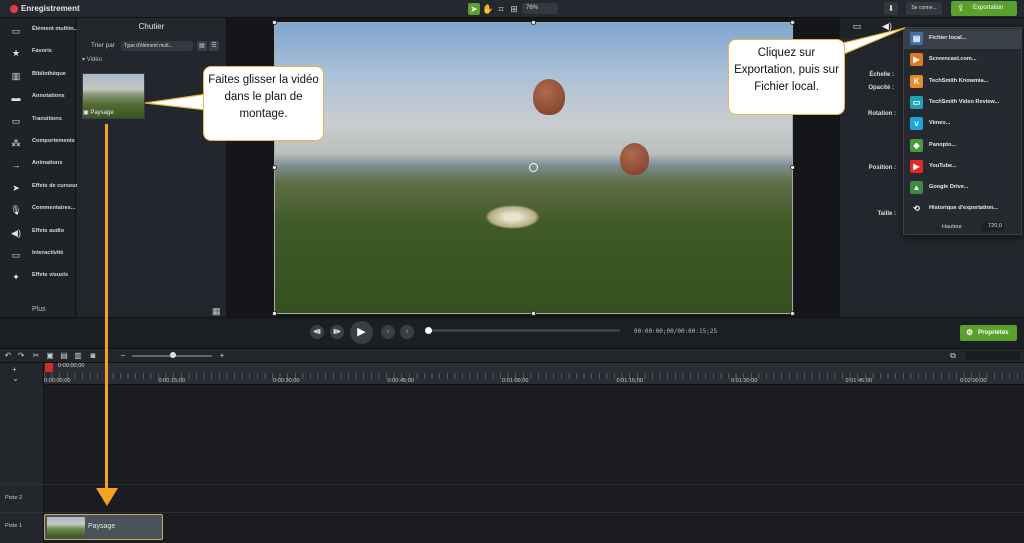 This screenshot has height=543, width=1024. What do you see at coordinates (629, 381) in the screenshot?
I see `ruler-tick-label: 0:01:15;00` at bounding box center [629, 381].